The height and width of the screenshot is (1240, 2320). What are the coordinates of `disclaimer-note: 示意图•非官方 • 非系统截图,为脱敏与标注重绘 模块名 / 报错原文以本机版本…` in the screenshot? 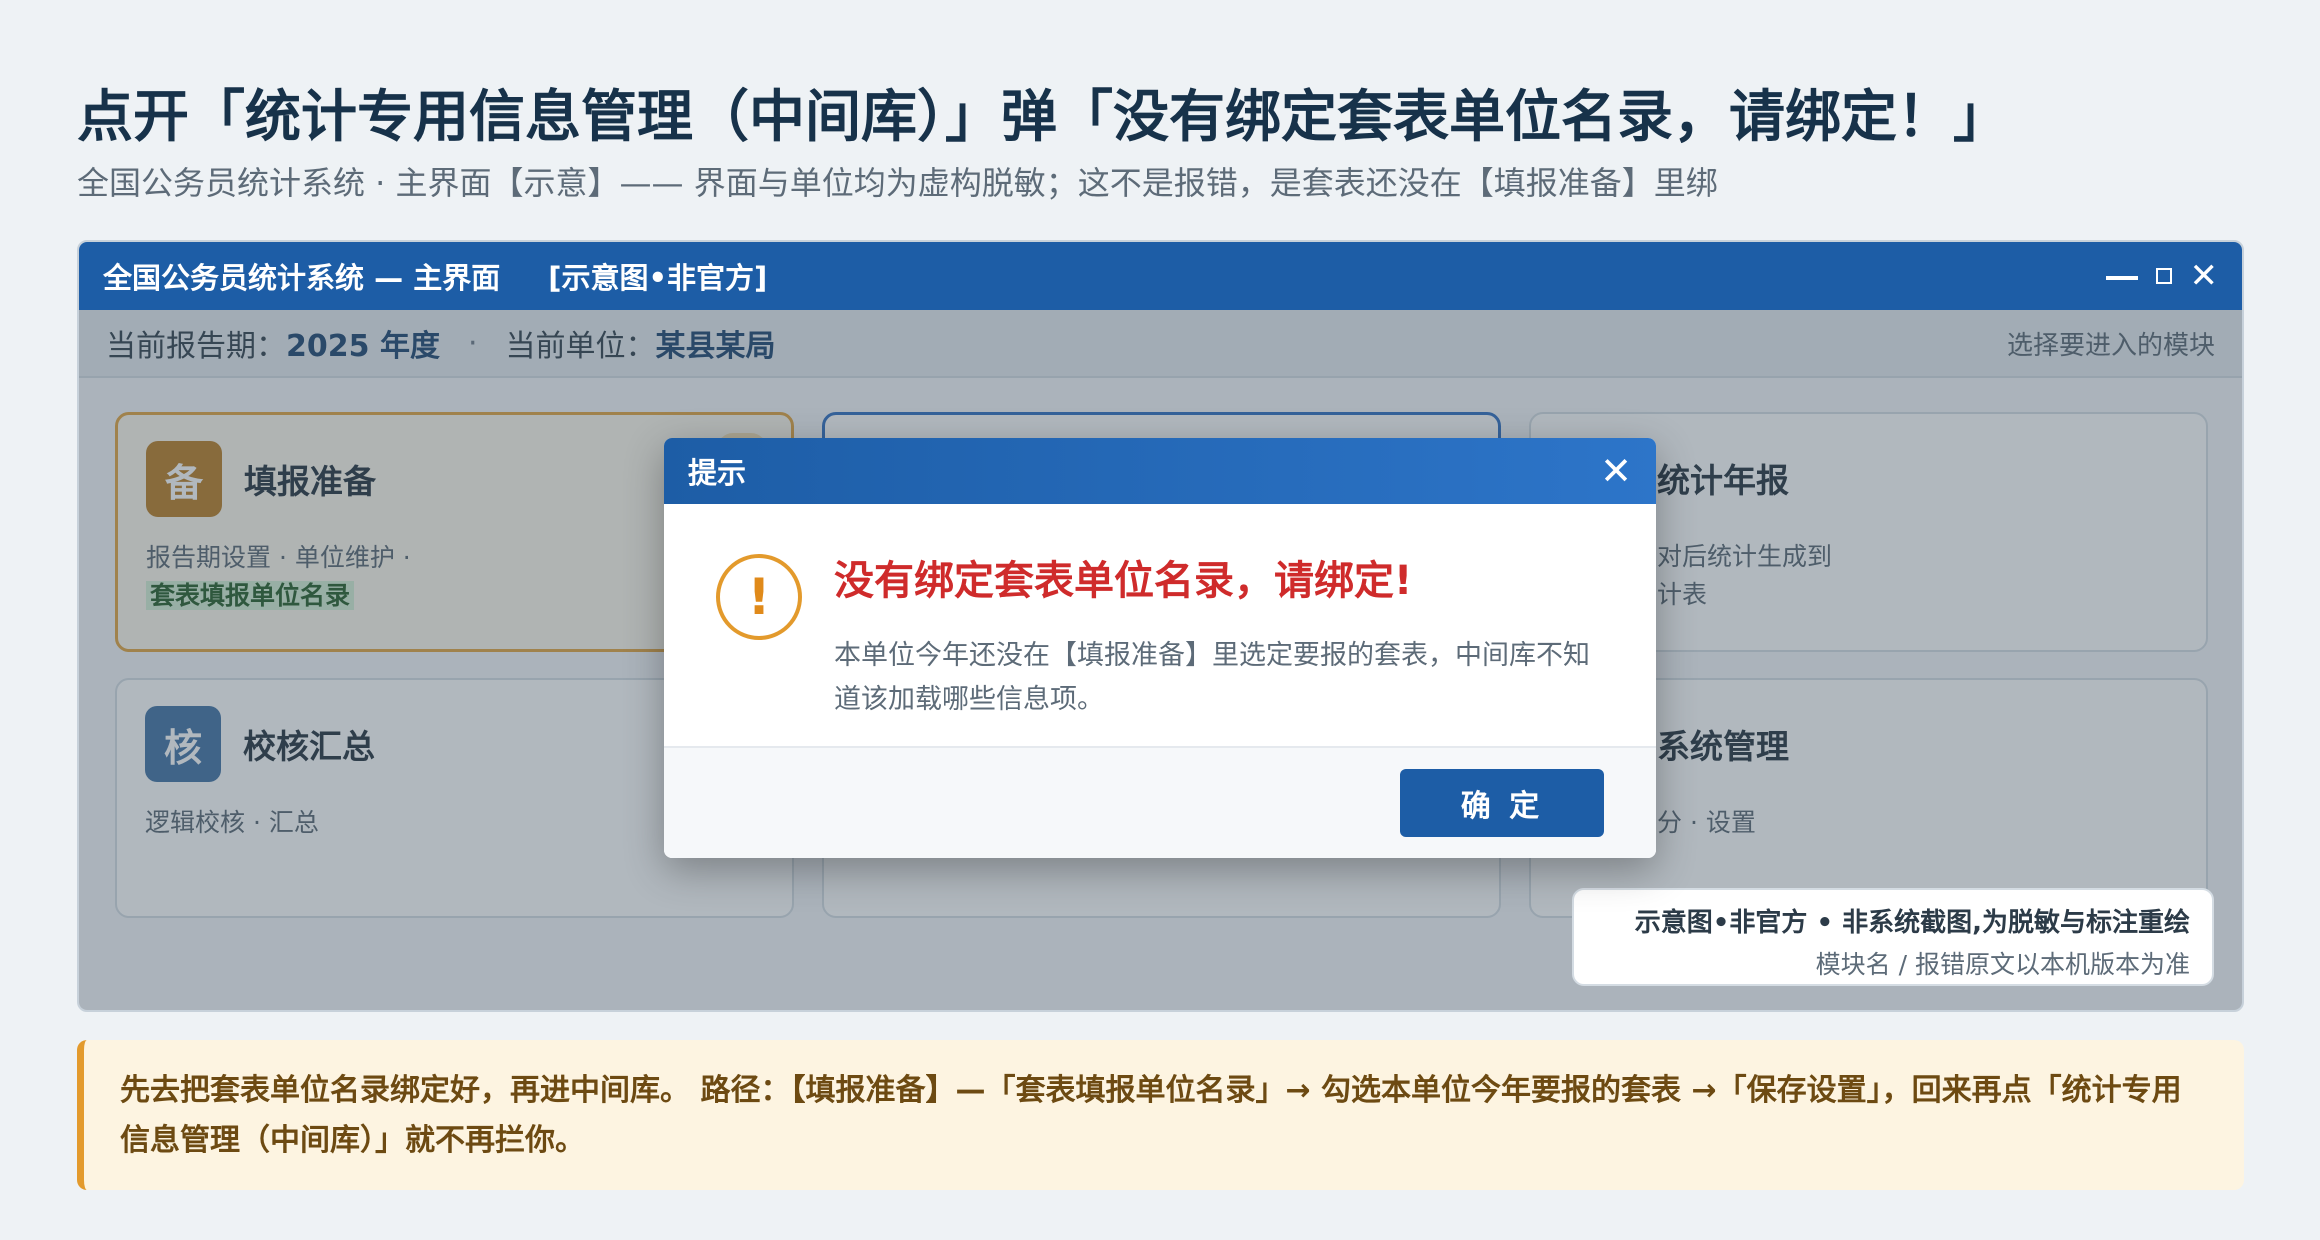 It's located at (1893, 937).